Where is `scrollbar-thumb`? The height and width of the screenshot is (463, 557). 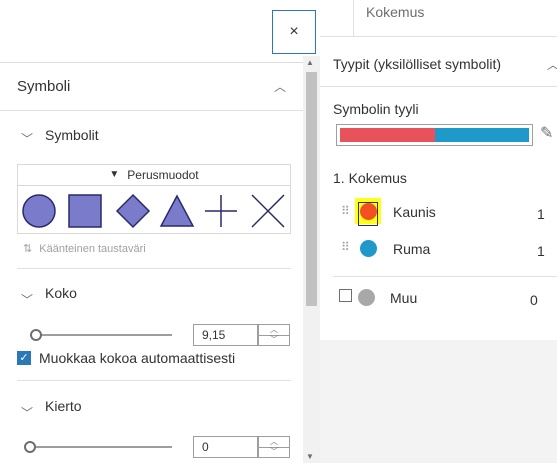 scrollbar-thumb is located at coordinates (311, 189).